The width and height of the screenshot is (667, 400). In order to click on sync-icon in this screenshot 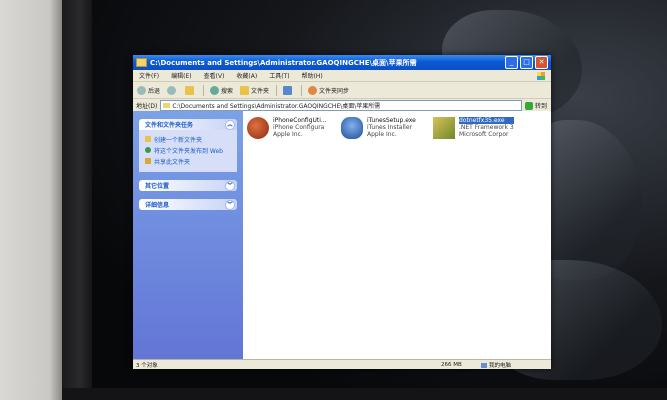, I will do `click(313, 90)`.